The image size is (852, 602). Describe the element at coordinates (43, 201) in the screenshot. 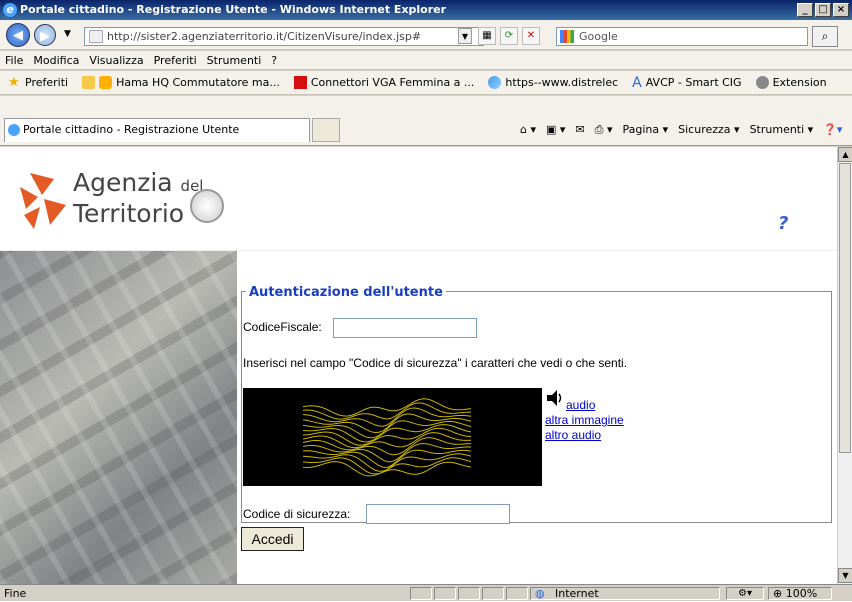

I see `agenzia-logo-icon` at that location.